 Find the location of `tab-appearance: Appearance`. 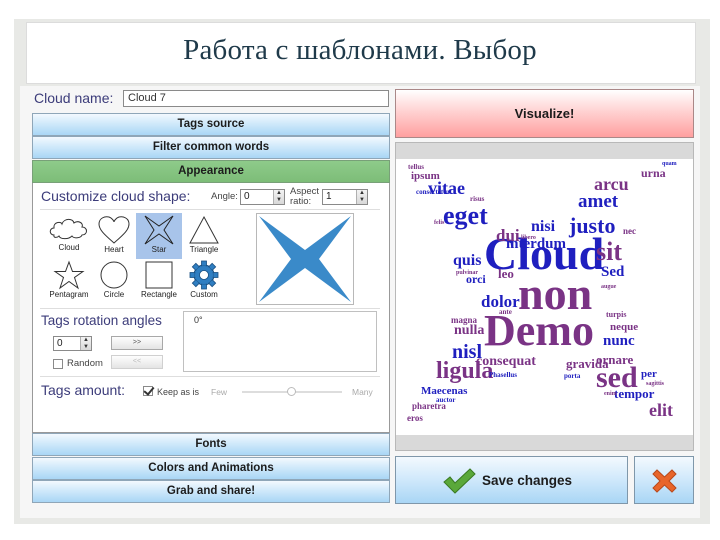

tab-appearance: Appearance is located at coordinates (211, 171).